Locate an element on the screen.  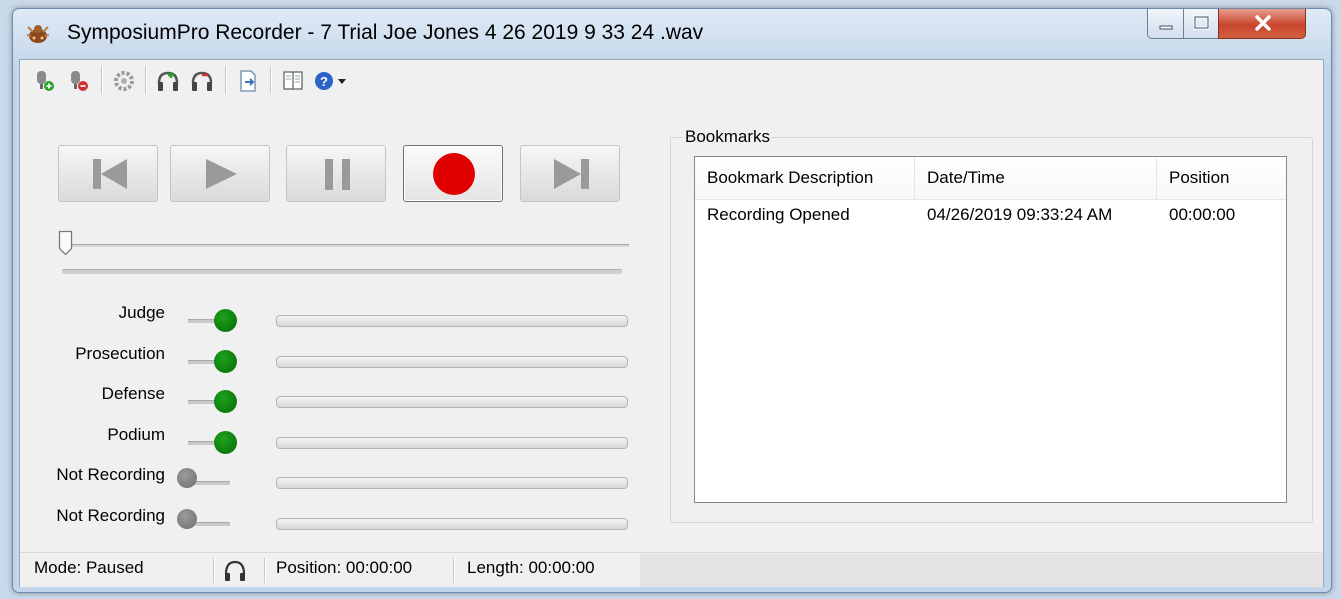
export-document-icon is located at coordinates (248, 81).